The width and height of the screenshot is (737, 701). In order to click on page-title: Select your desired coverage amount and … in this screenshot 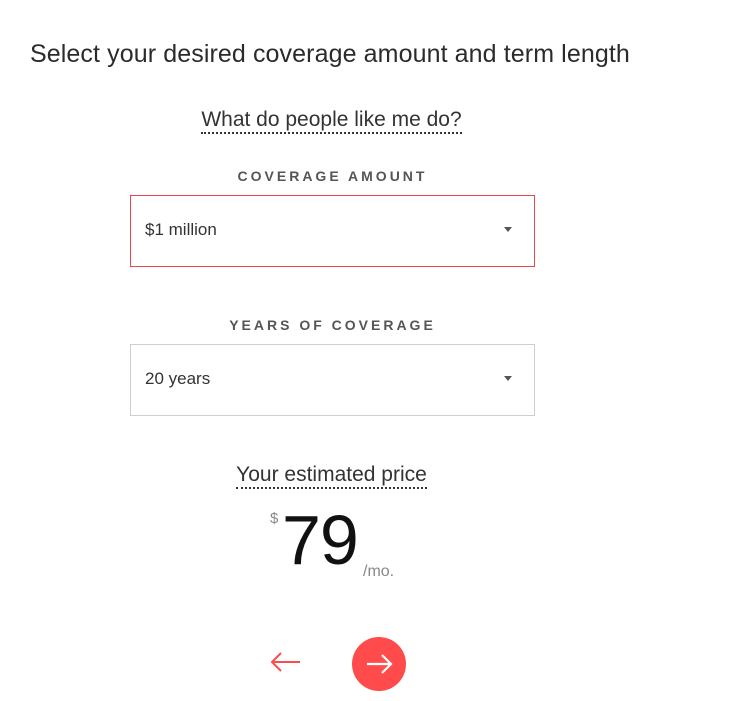, I will do `click(330, 54)`.